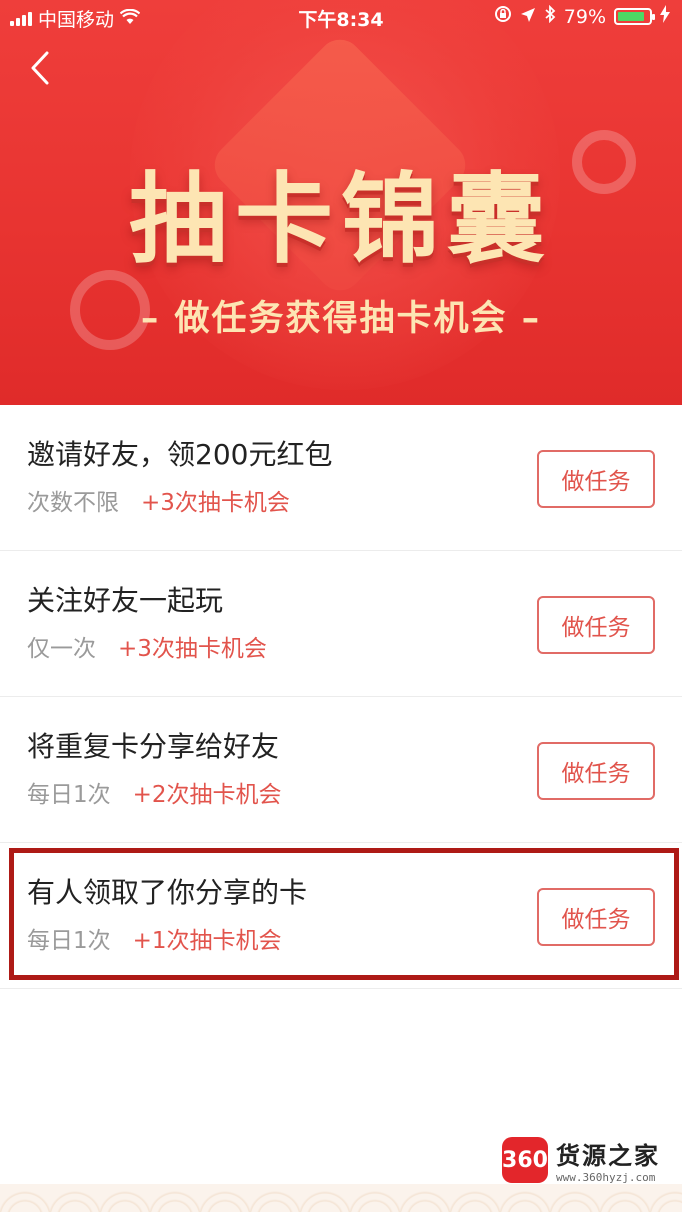 Image resolution: width=682 pixels, height=1212 pixels. What do you see at coordinates (665, 16) in the screenshot?
I see `charging-icon` at bounding box center [665, 16].